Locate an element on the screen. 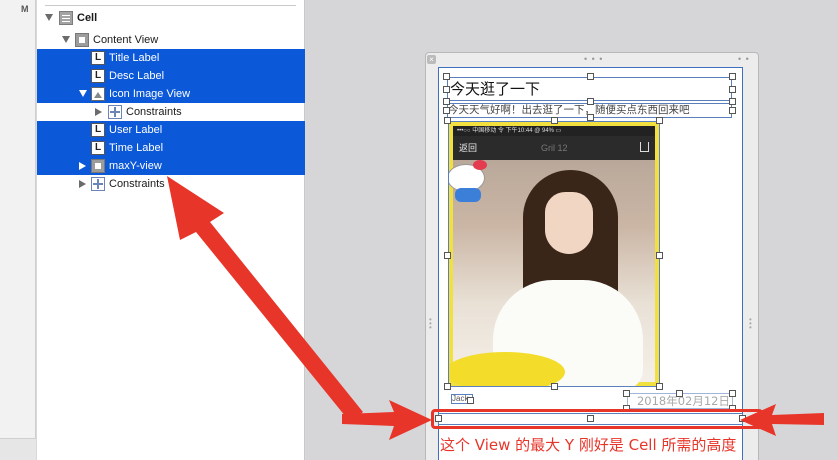  arrow-from-right-icon is located at coordinates (782, 420).